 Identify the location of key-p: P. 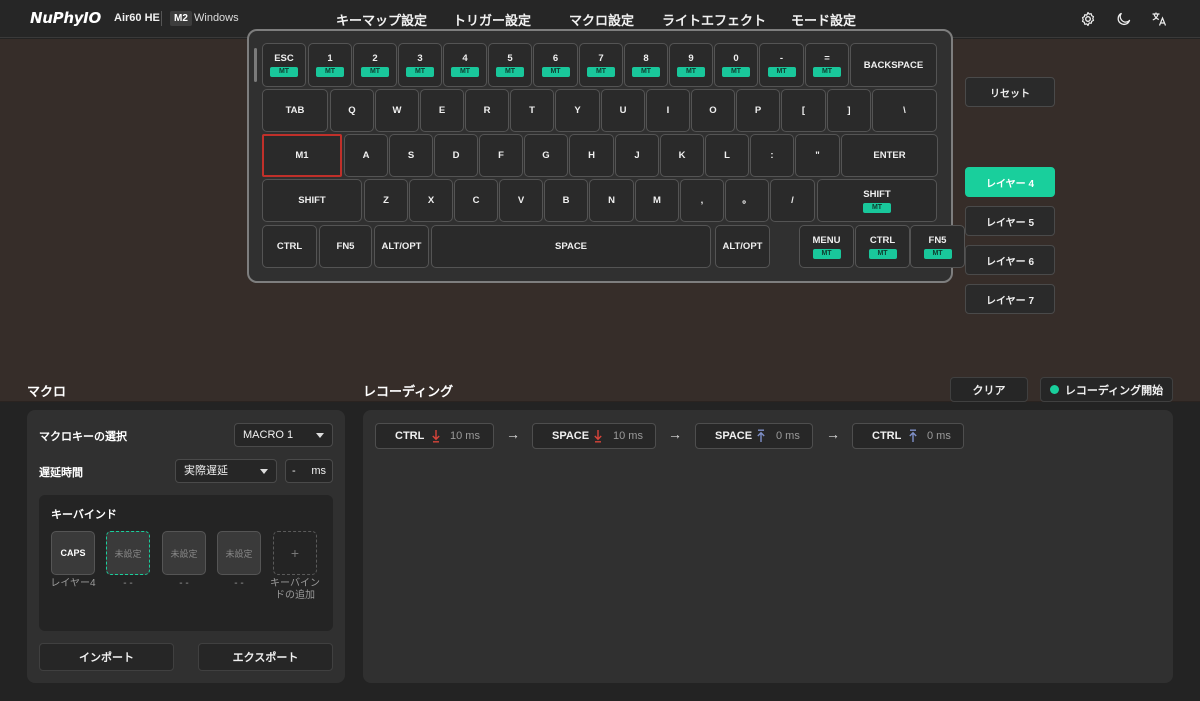
(758, 110).